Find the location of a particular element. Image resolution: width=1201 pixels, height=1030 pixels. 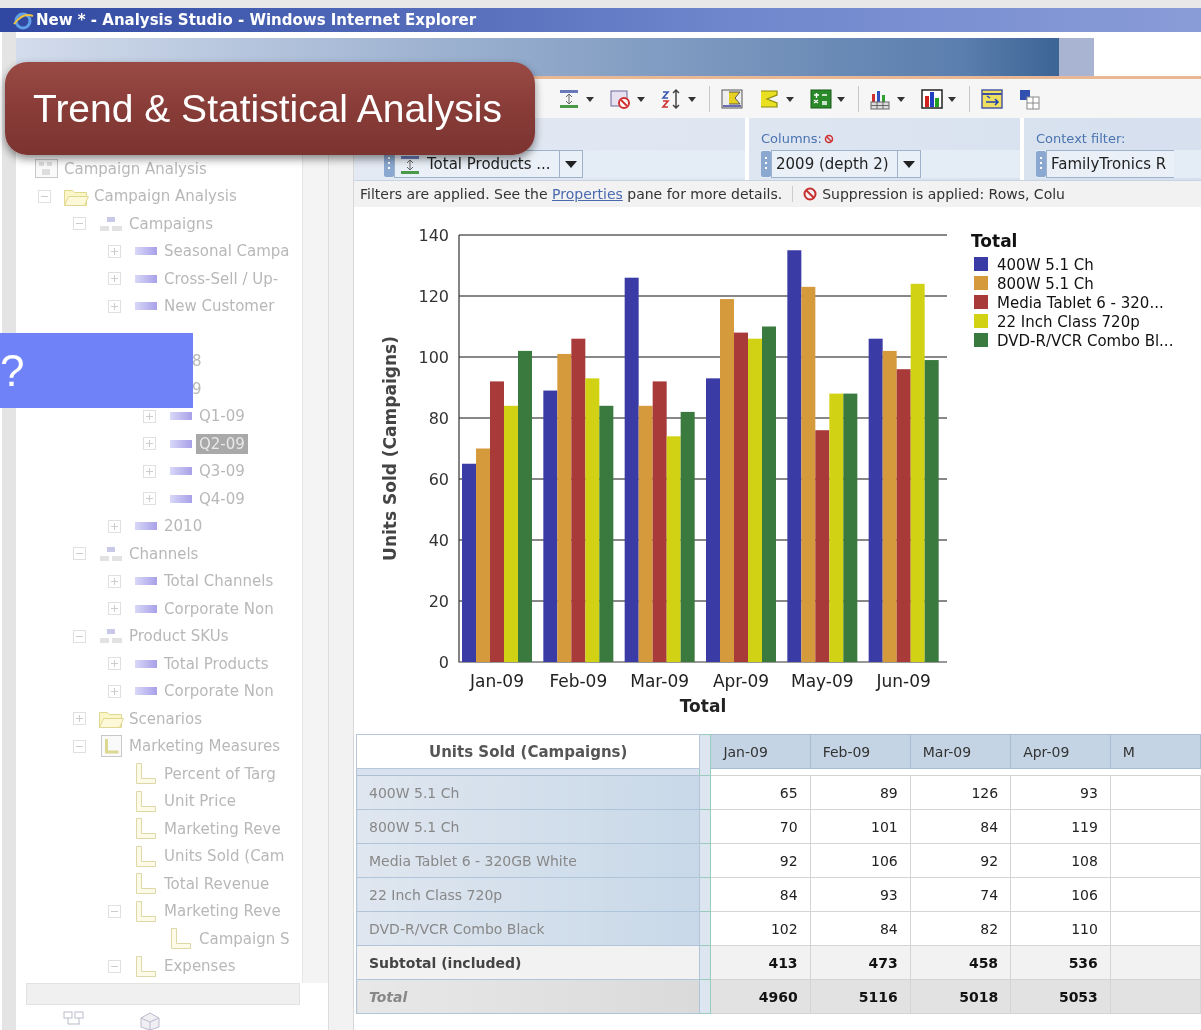

table-cell: 92 is located at coordinates (760, 860).